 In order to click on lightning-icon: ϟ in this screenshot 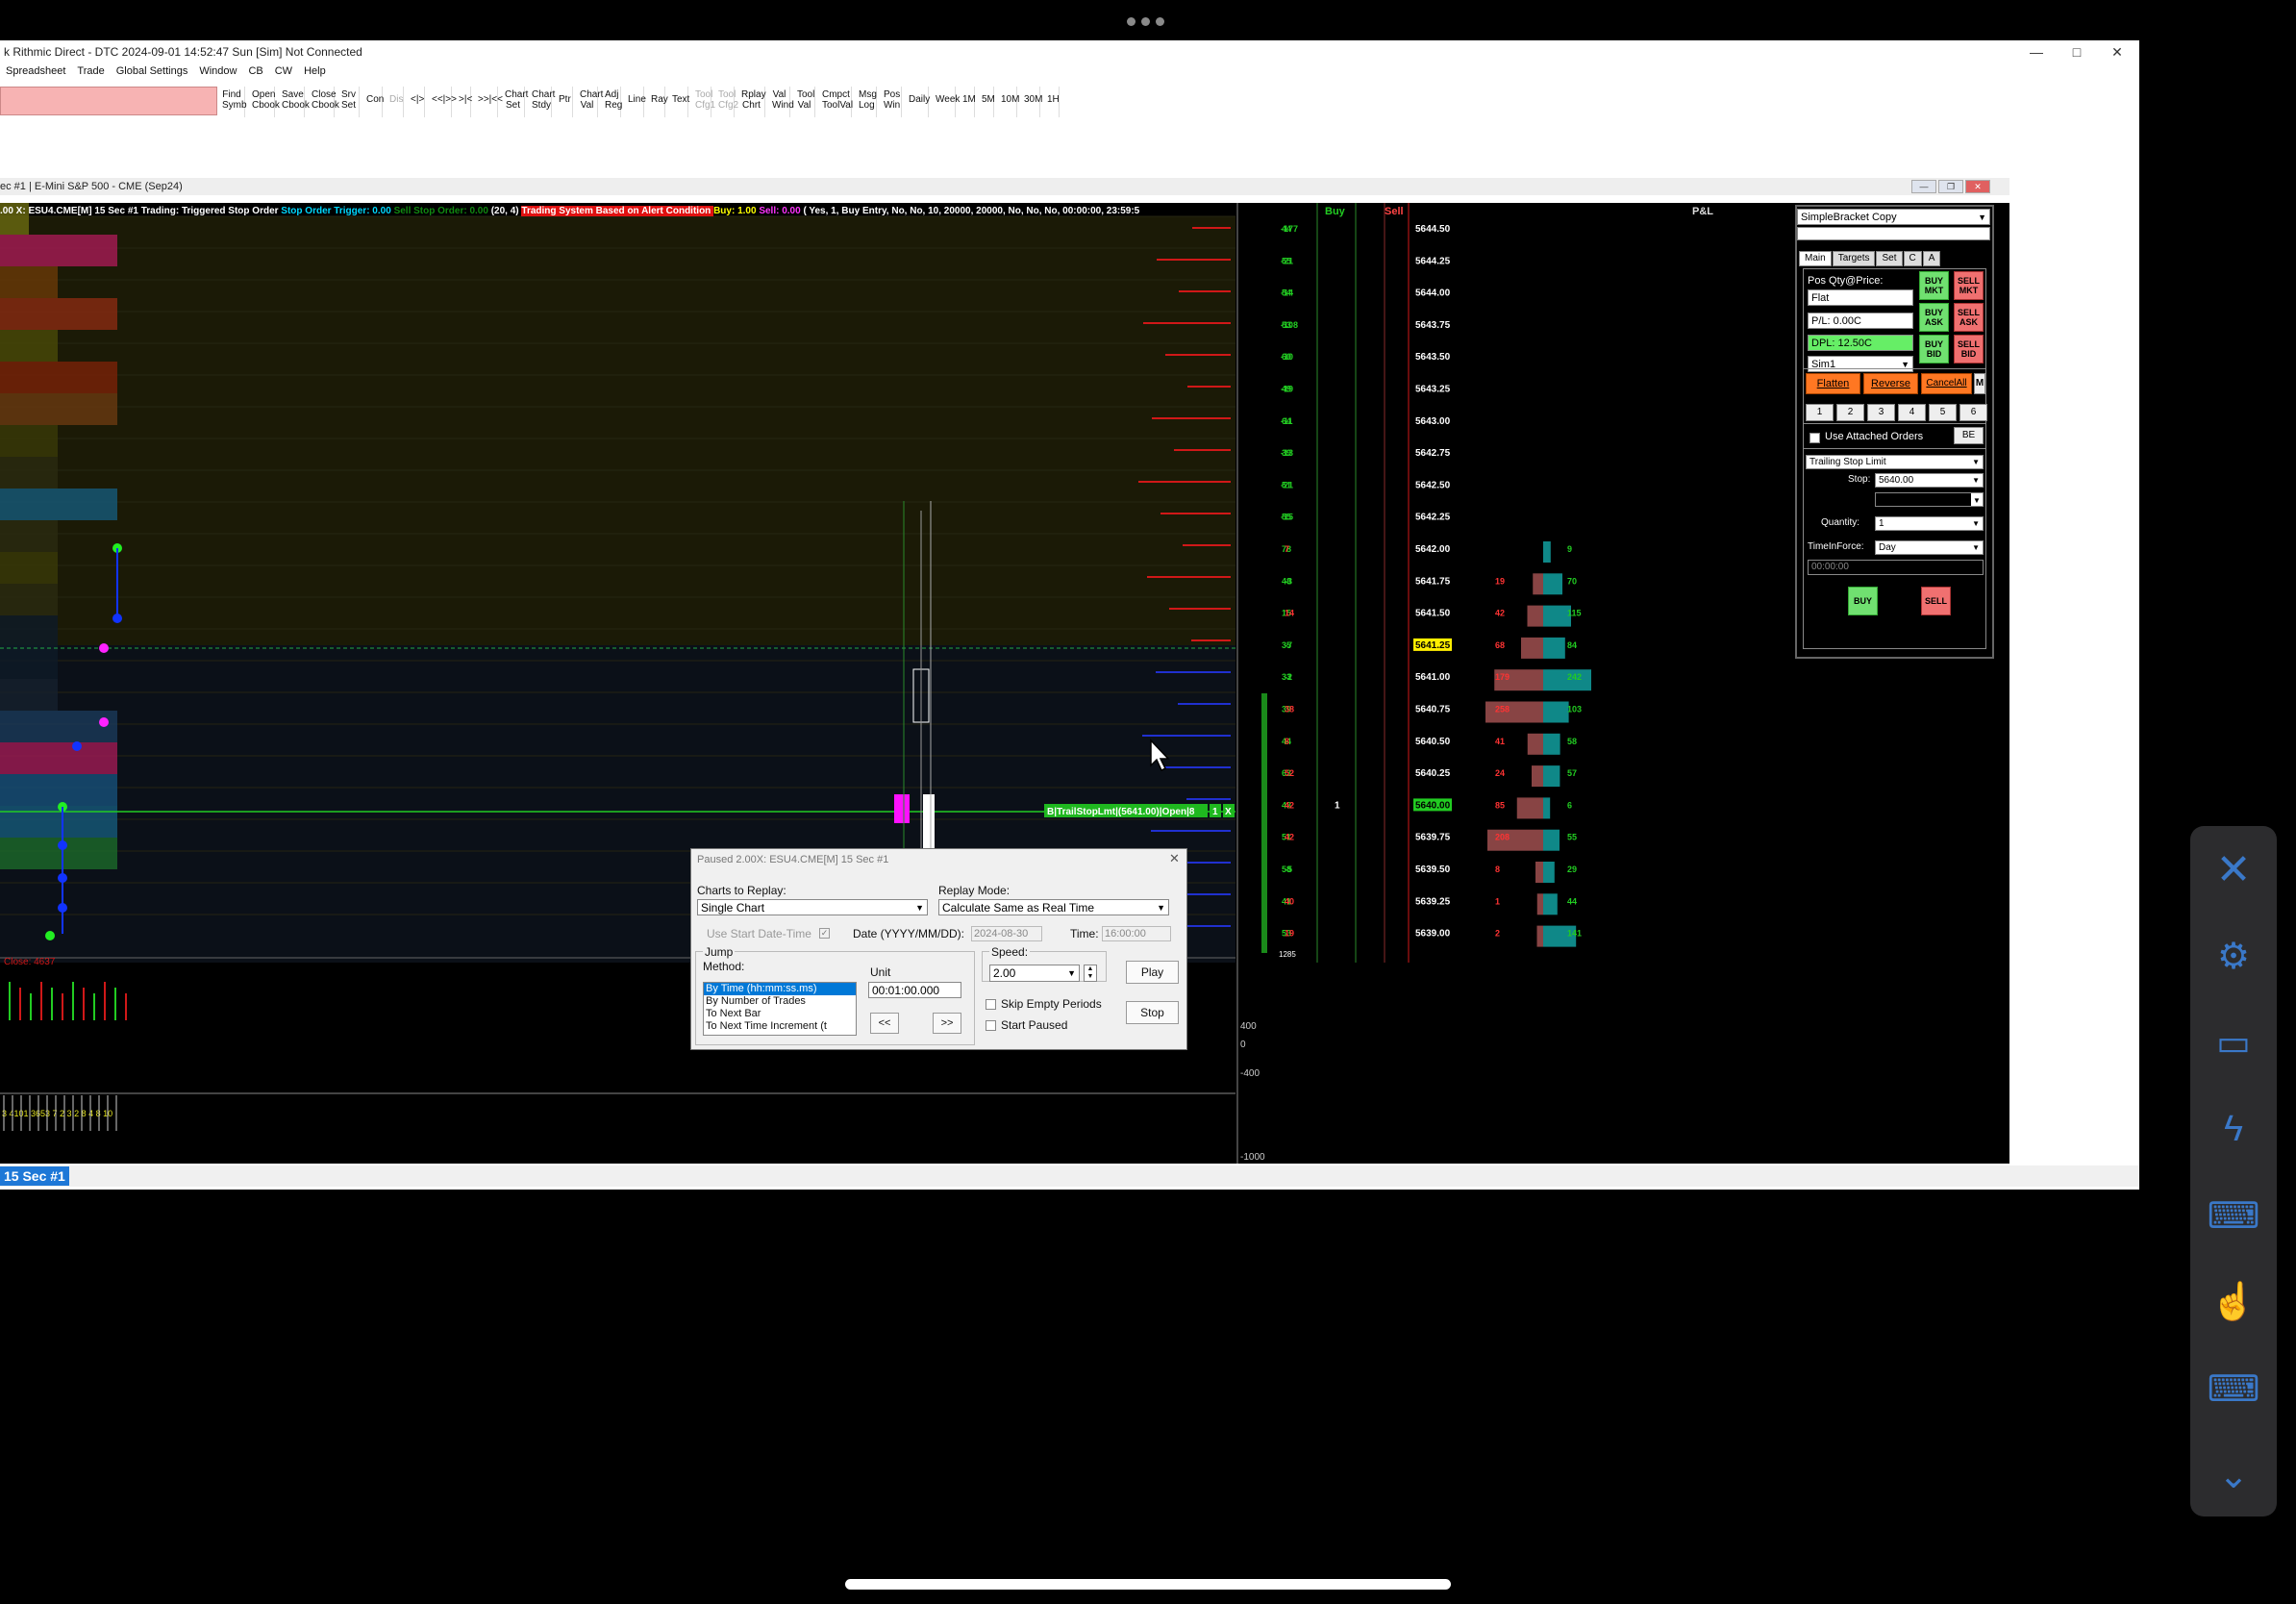, I will do `click(2233, 1129)`.